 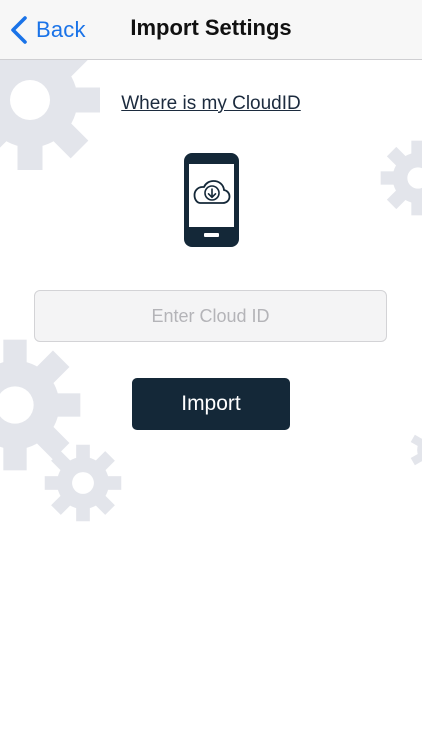 What do you see at coordinates (211, 404) in the screenshot?
I see `import-button: Import` at bounding box center [211, 404].